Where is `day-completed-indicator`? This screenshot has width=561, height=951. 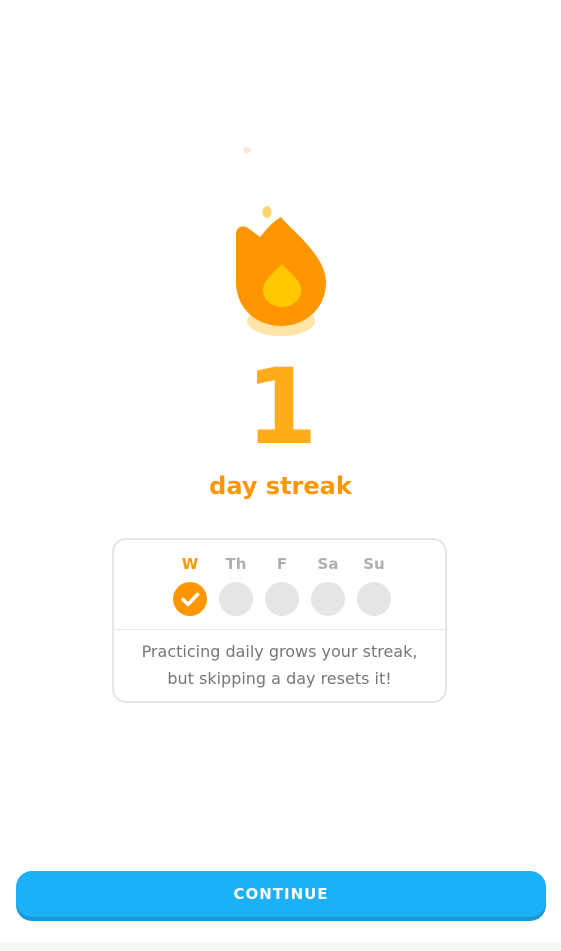 day-completed-indicator is located at coordinates (190, 599).